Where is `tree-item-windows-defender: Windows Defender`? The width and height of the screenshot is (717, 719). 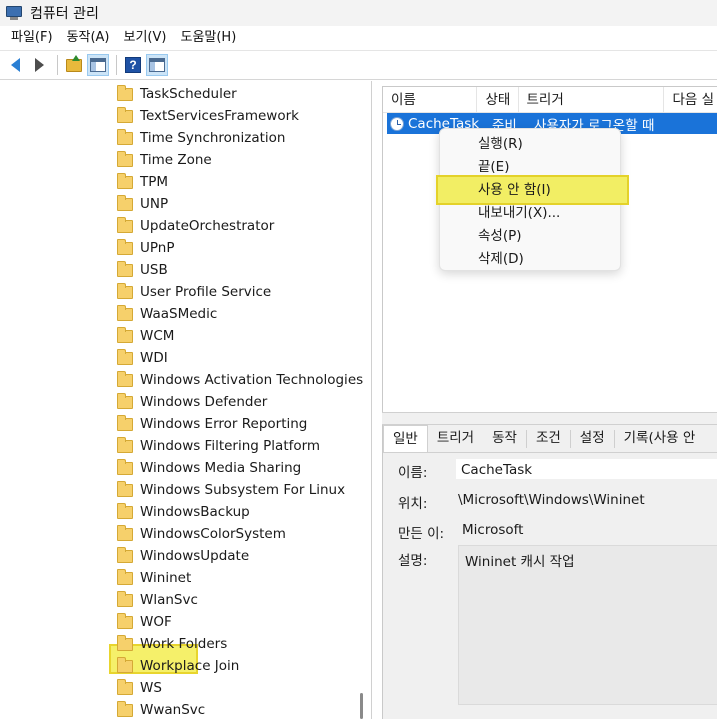 tree-item-windows-defender: Windows Defender is located at coordinates (192, 402).